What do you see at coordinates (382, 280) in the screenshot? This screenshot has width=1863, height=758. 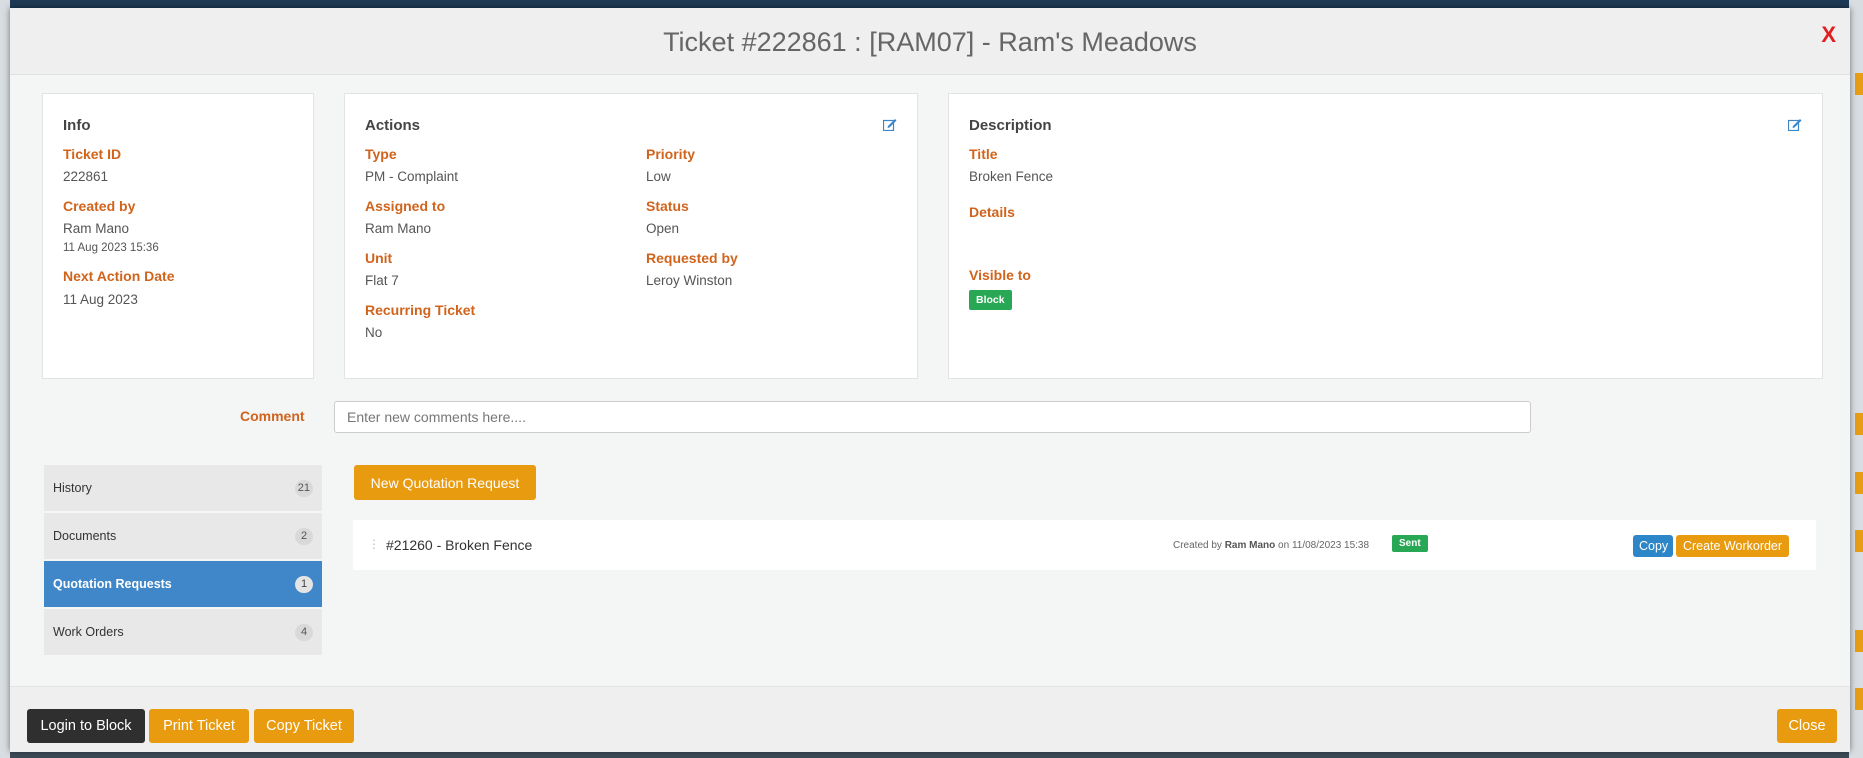 I see `unit-value: Flat 7` at bounding box center [382, 280].